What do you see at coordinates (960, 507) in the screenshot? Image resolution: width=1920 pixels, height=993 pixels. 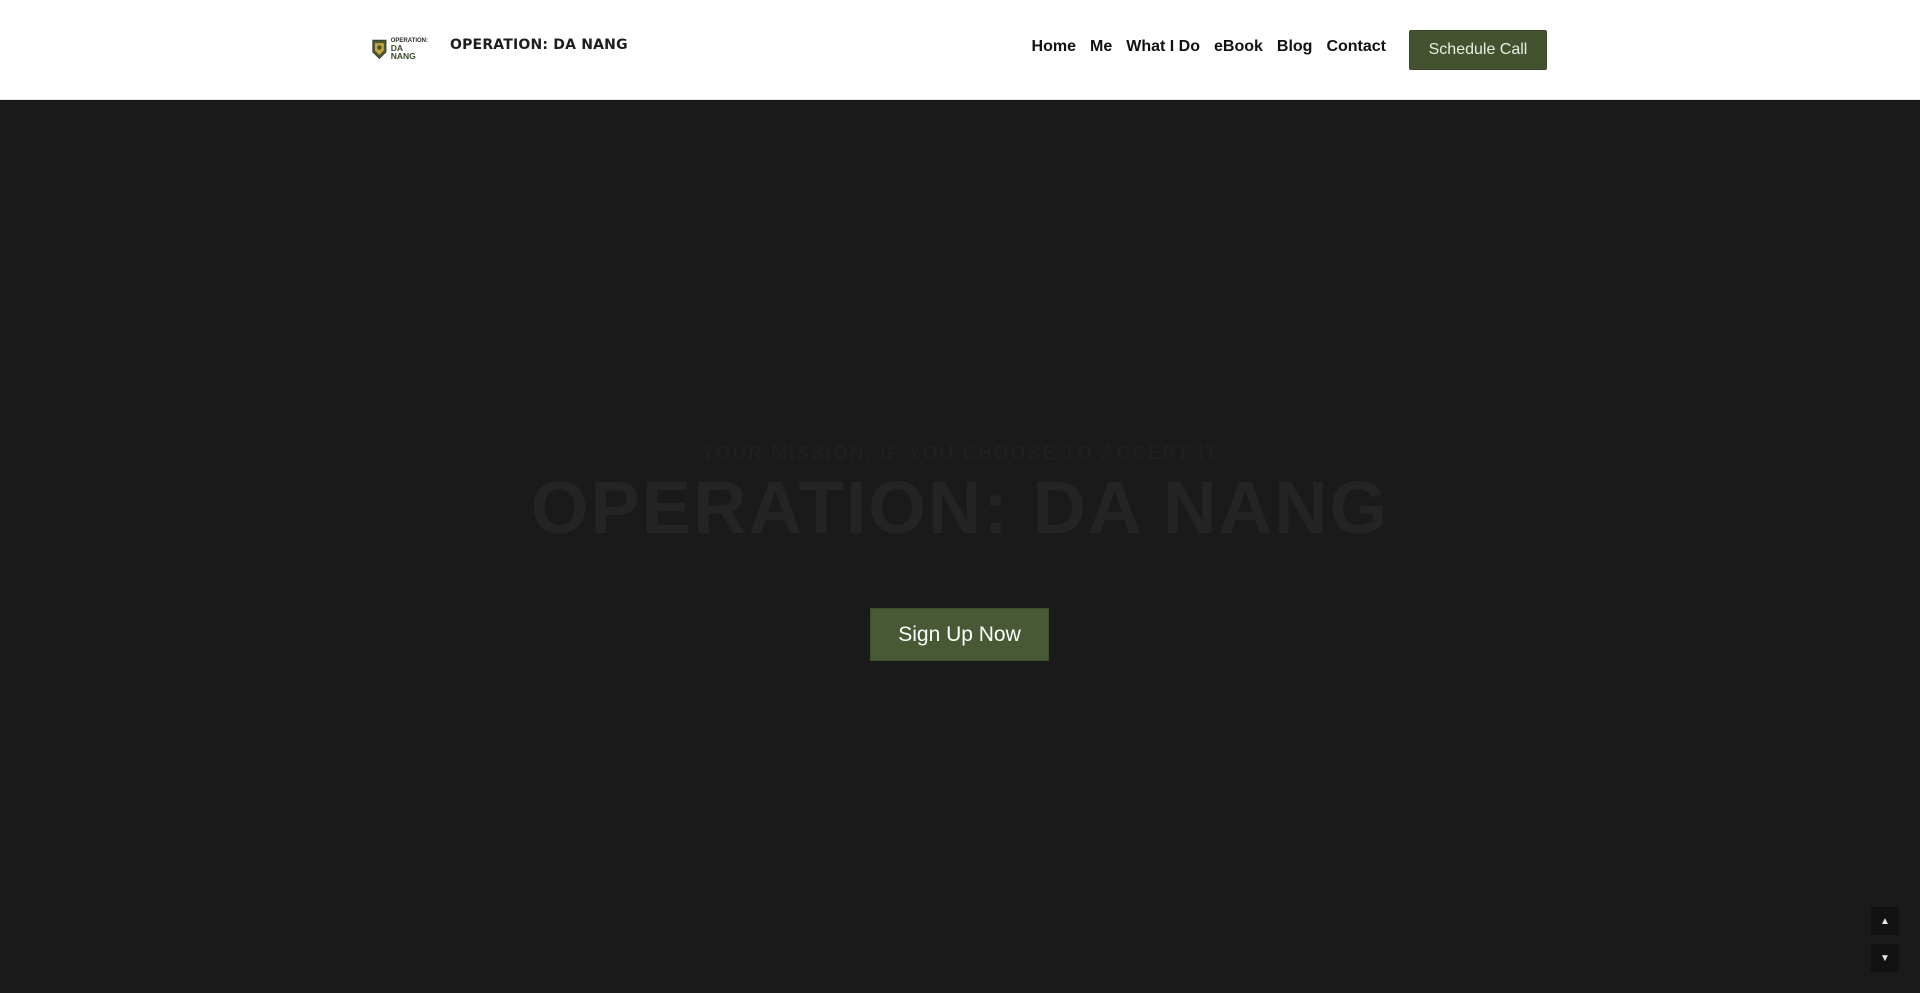 I see `hero-headline: OPERATION: DA NANG` at bounding box center [960, 507].